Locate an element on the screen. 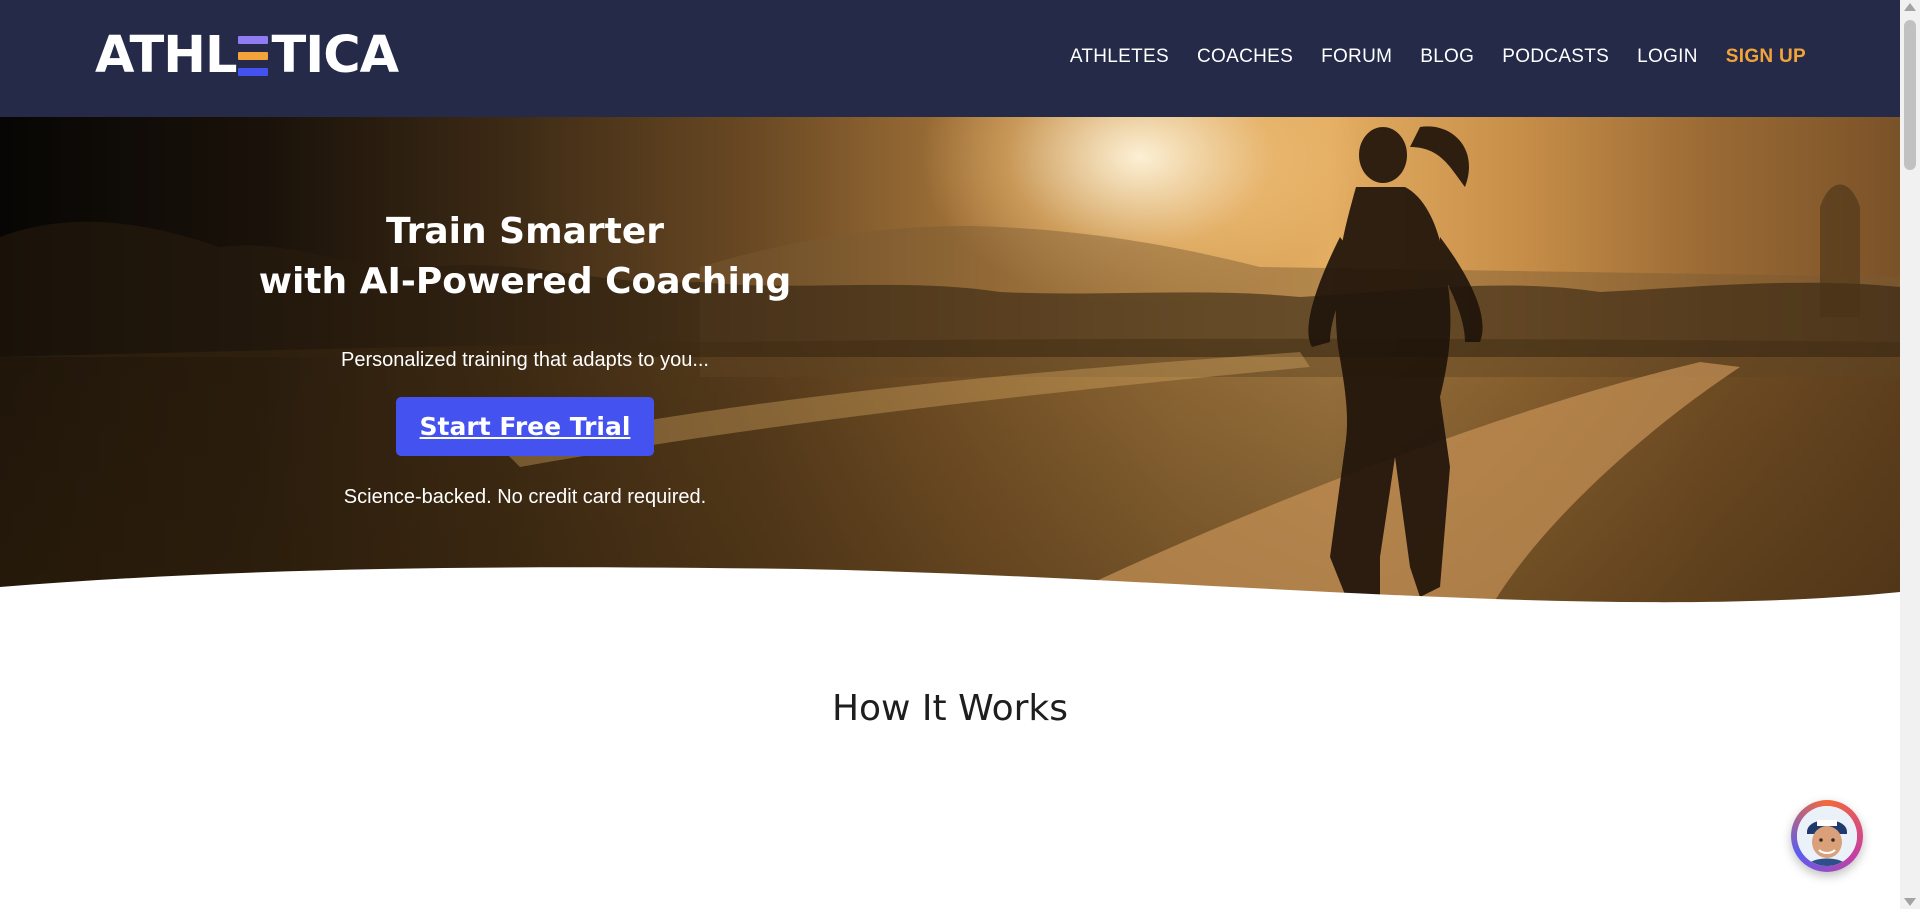 Image resolution: width=1920 pixels, height=909 pixels. coach-avatar-face is located at coordinates (1827, 836).